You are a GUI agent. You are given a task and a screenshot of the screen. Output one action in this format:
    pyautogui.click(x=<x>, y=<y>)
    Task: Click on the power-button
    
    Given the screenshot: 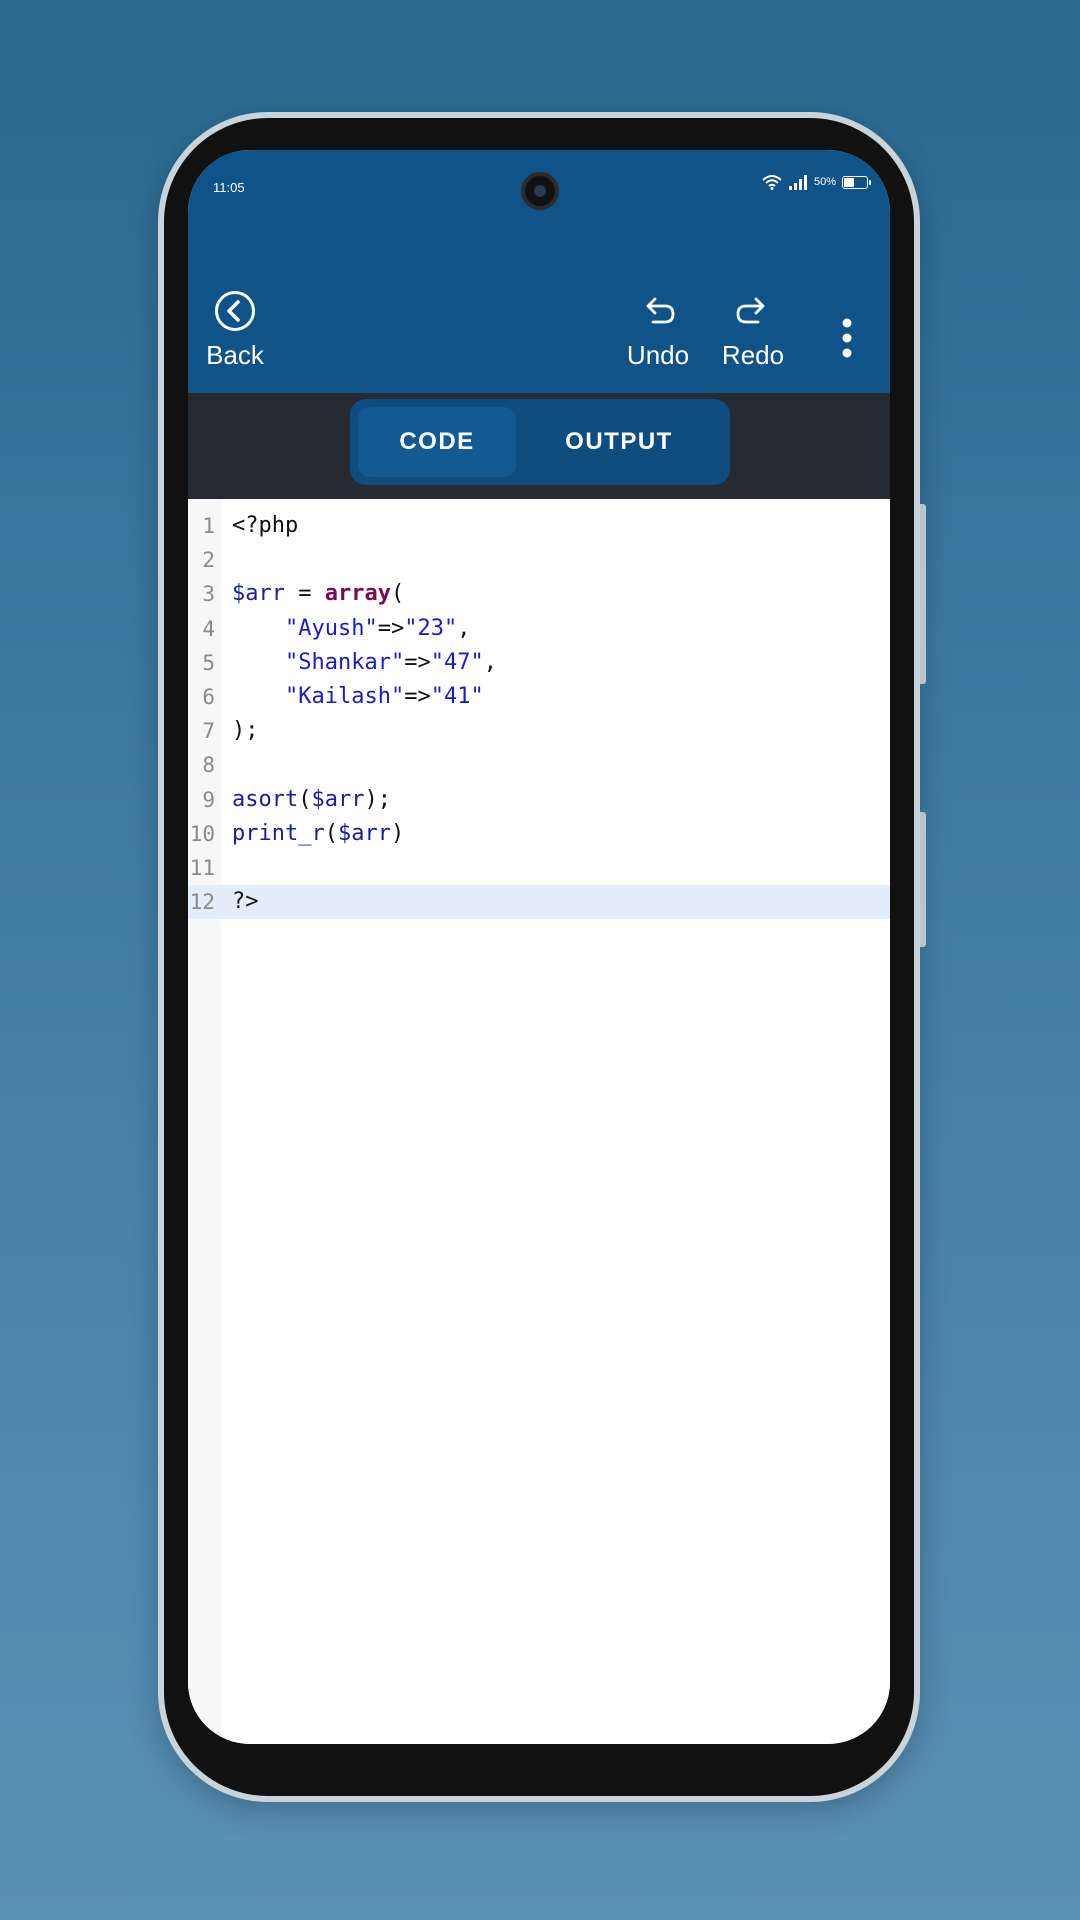 What is the action you would take?
    pyautogui.click(x=923, y=879)
    